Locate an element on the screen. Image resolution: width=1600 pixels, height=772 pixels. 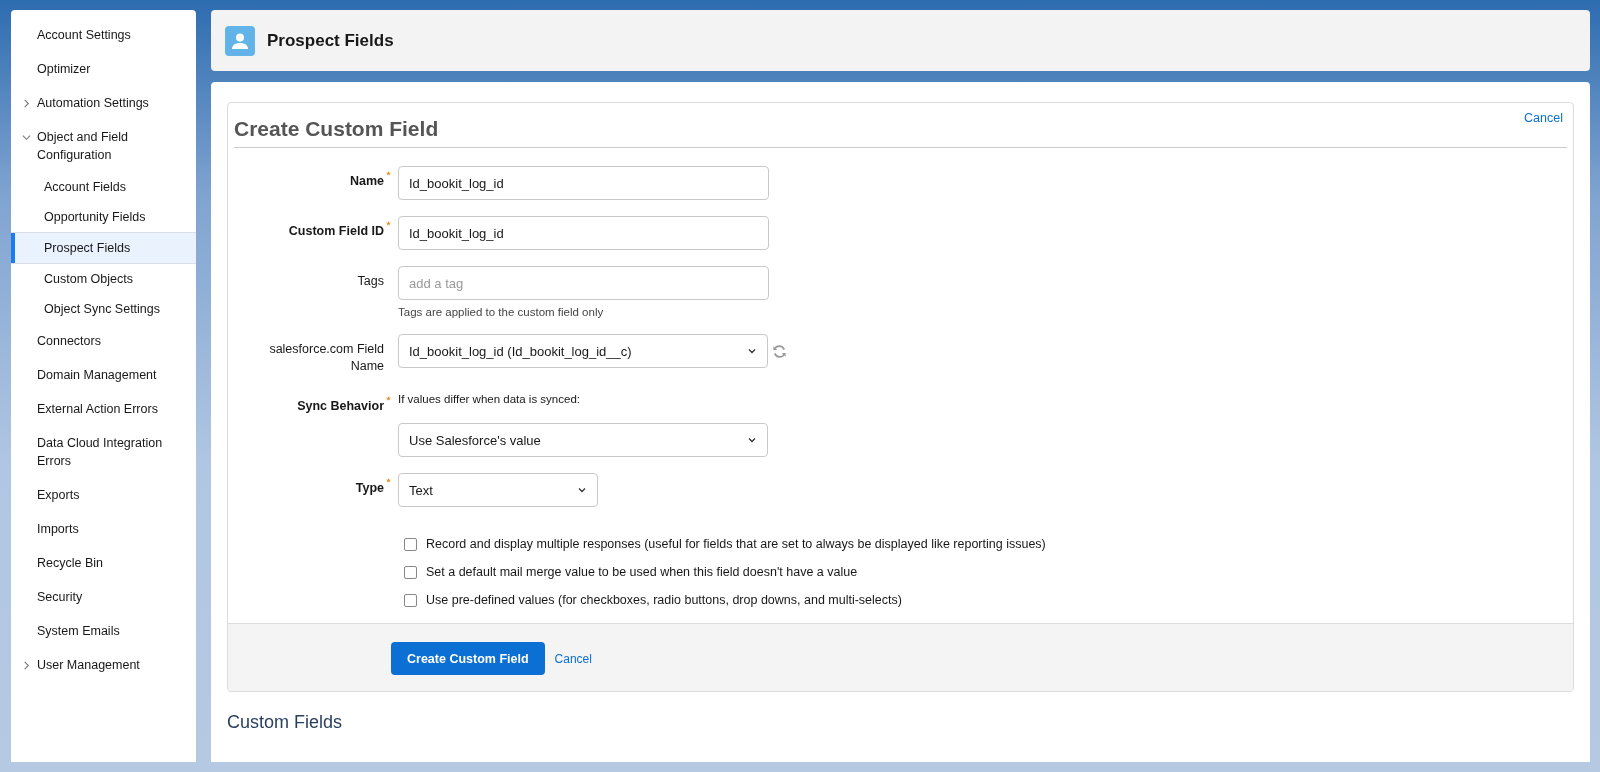
person-icon is located at coordinates (240, 40).